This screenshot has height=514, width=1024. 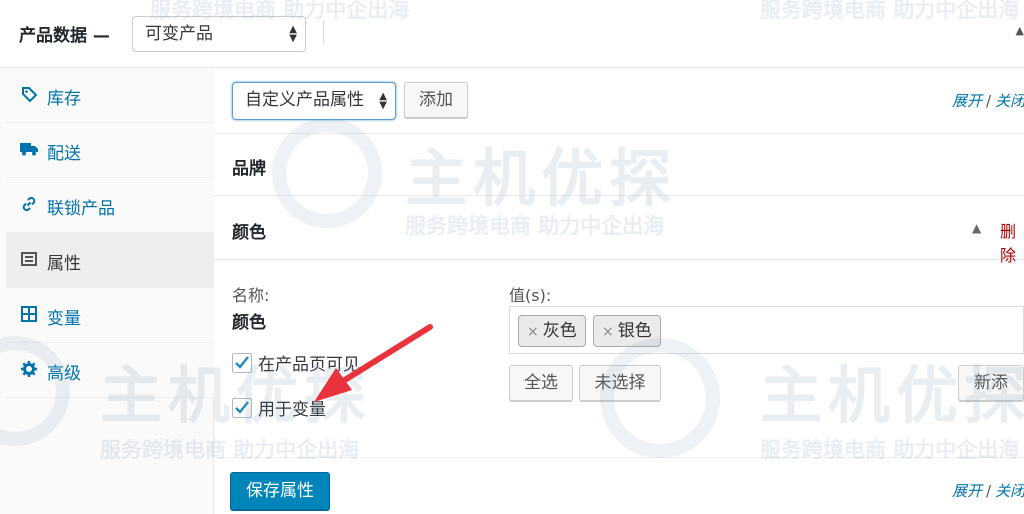 What do you see at coordinates (766, 330) in the screenshot?
I see `attribute-values-input: × 灰色 × 银色` at bounding box center [766, 330].